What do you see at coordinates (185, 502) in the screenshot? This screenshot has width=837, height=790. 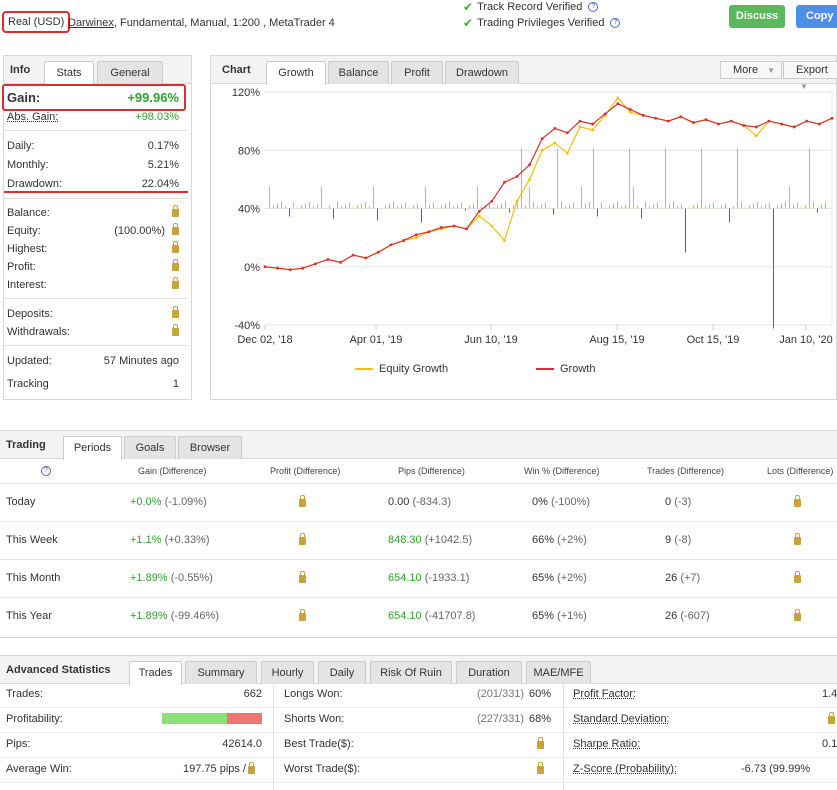 I see `gain-diff: (-1.09%)` at bounding box center [185, 502].